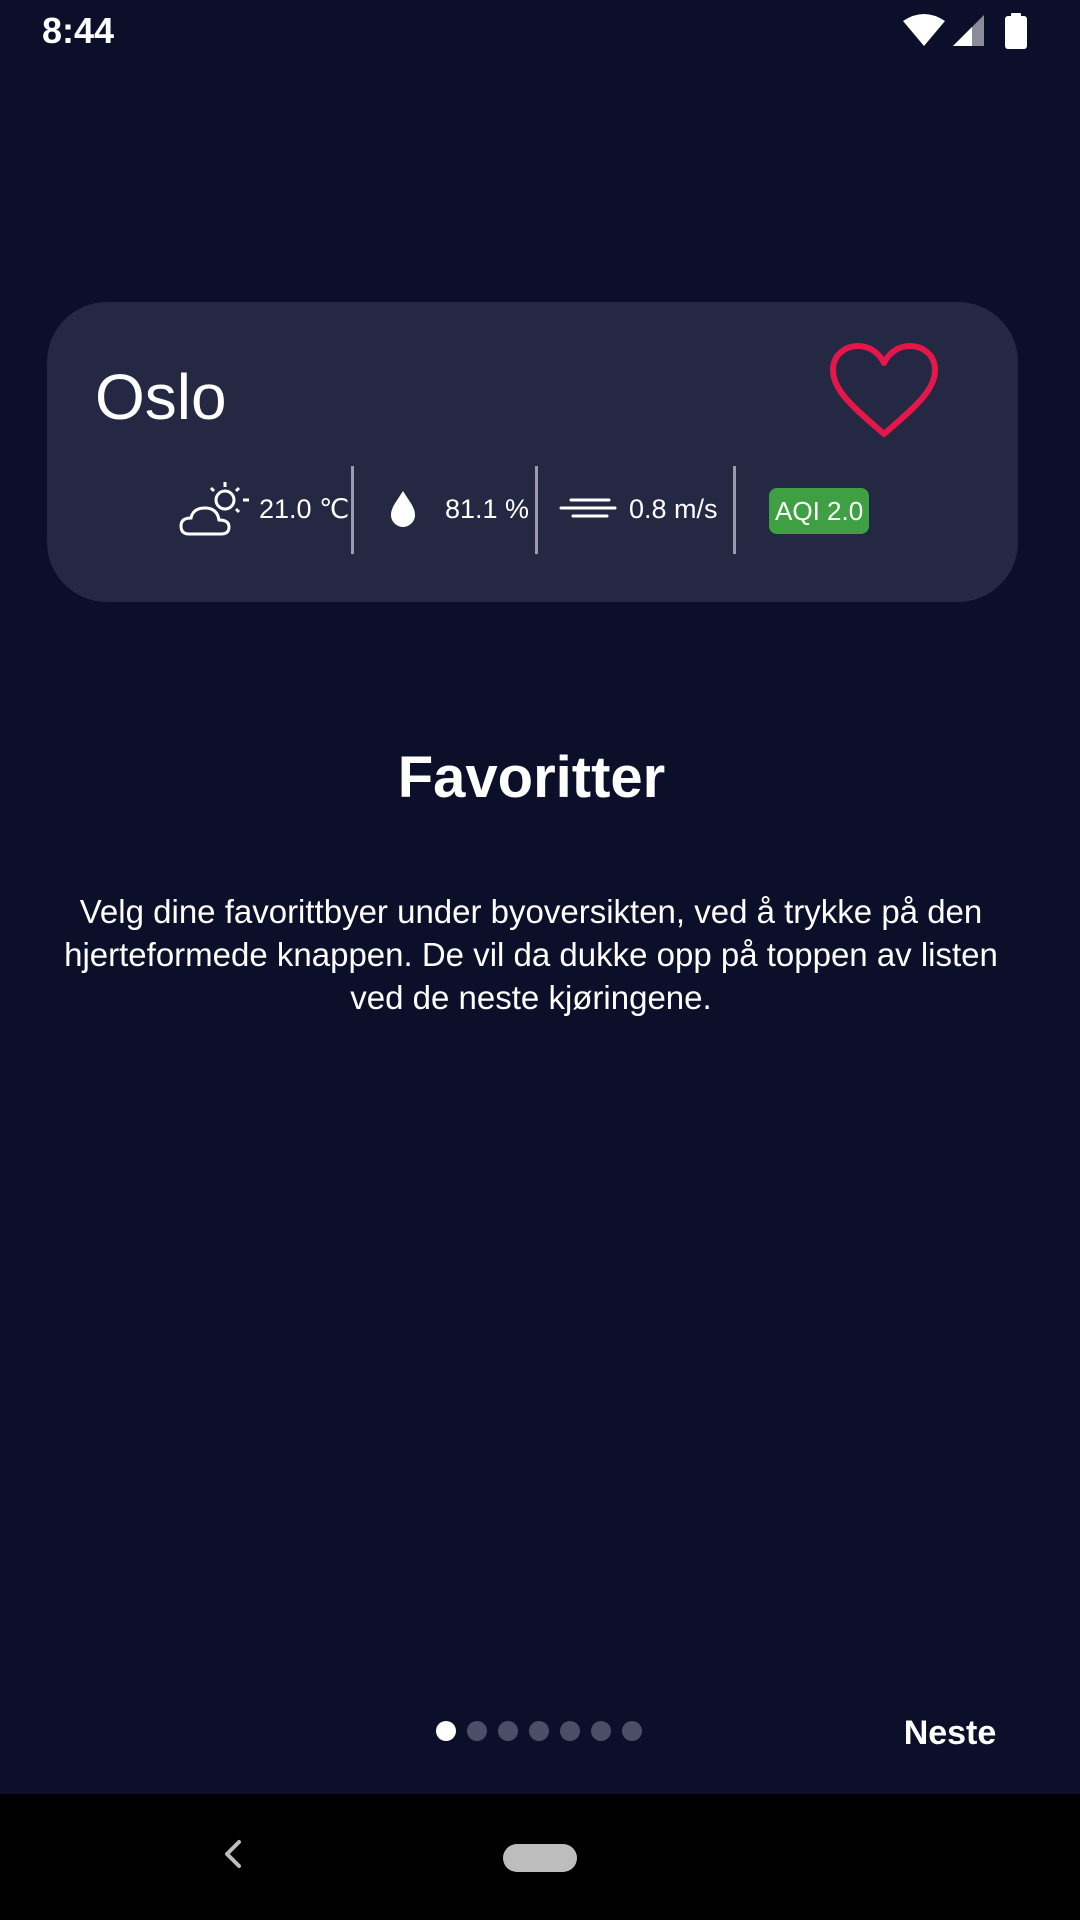 The width and height of the screenshot is (1080, 1920). What do you see at coordinates (884, 392) in the screenshot?
I see `heart-outline-icon` at bounding box center [884, 392].